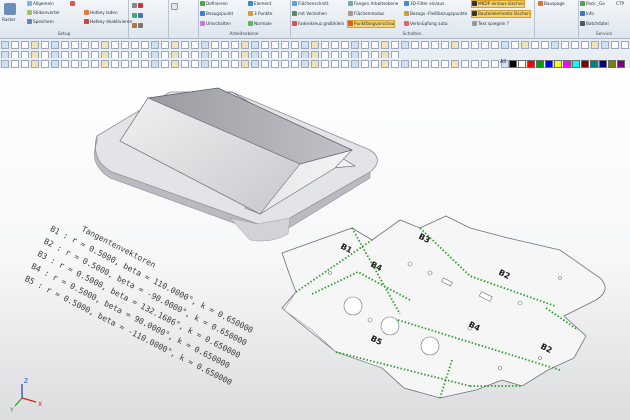 The height and width of the screenshot is (420, 630). I want to click on flaechenmodus-button: Flächenmodus, so click(366, 14).